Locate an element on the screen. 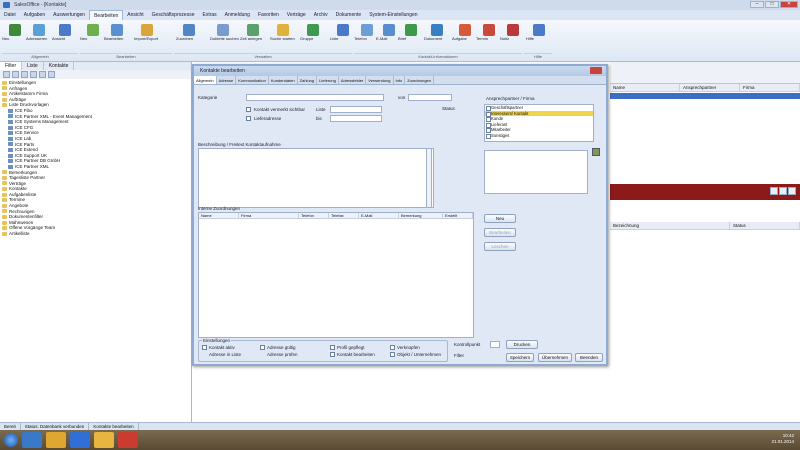  ribbon-brief-button: Brief is located at coordinates (411, 36).